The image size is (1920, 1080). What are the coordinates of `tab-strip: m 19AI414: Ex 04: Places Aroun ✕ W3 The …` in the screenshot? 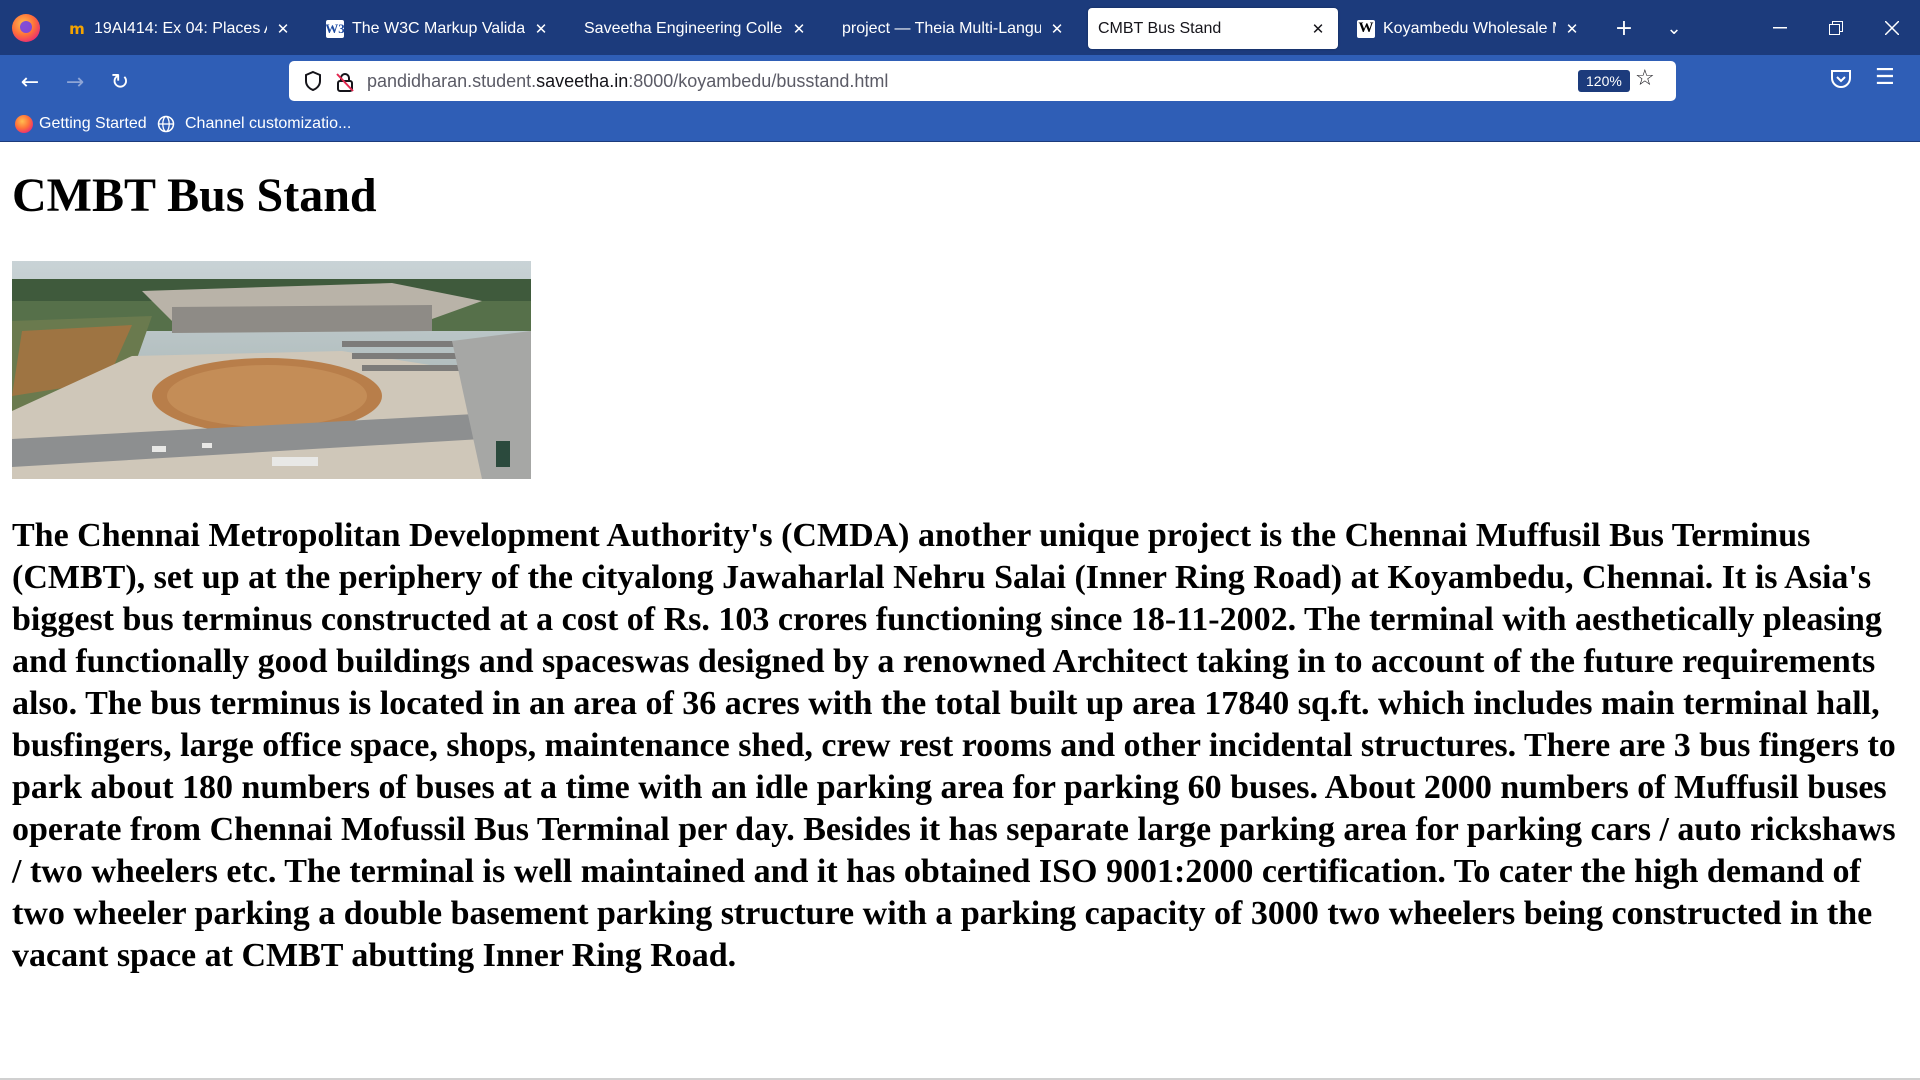 It's located at (960, 27).